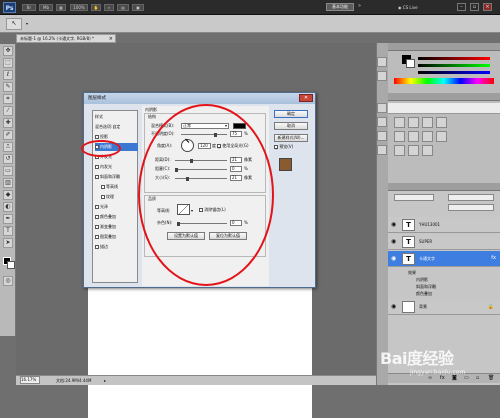  Describe the element at coordinates (61, 7) in the screenshot. I see `view-extras-icon: ▦` at that location.